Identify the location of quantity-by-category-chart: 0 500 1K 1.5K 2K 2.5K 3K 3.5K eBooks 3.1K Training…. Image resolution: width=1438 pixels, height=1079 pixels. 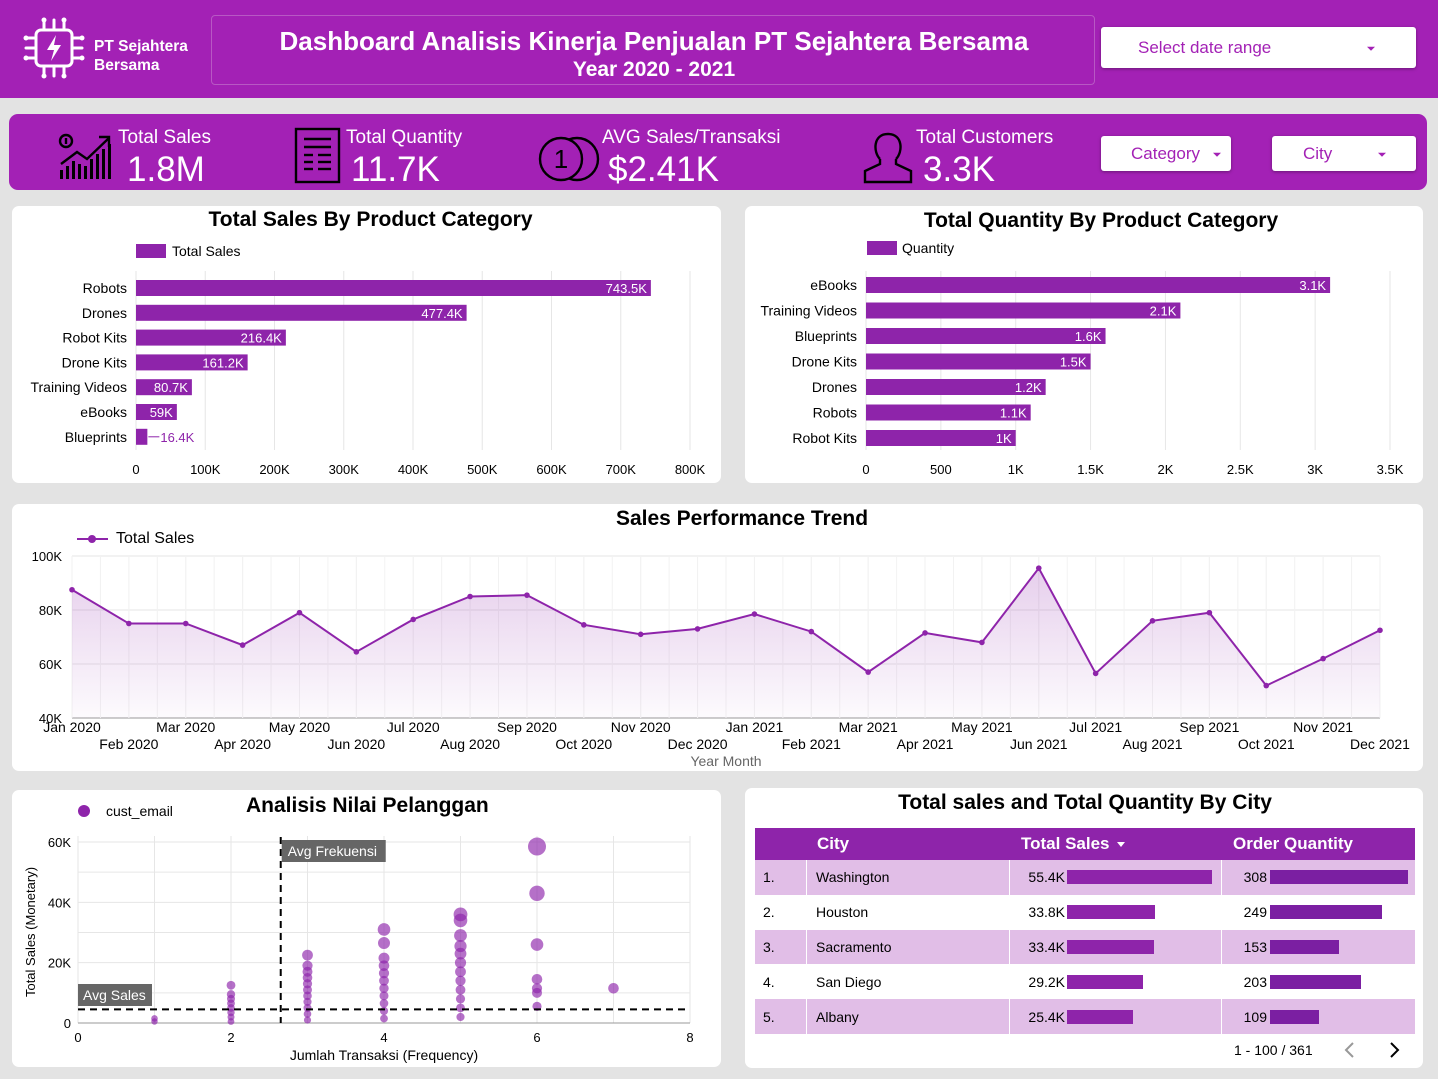
(1082, 374).